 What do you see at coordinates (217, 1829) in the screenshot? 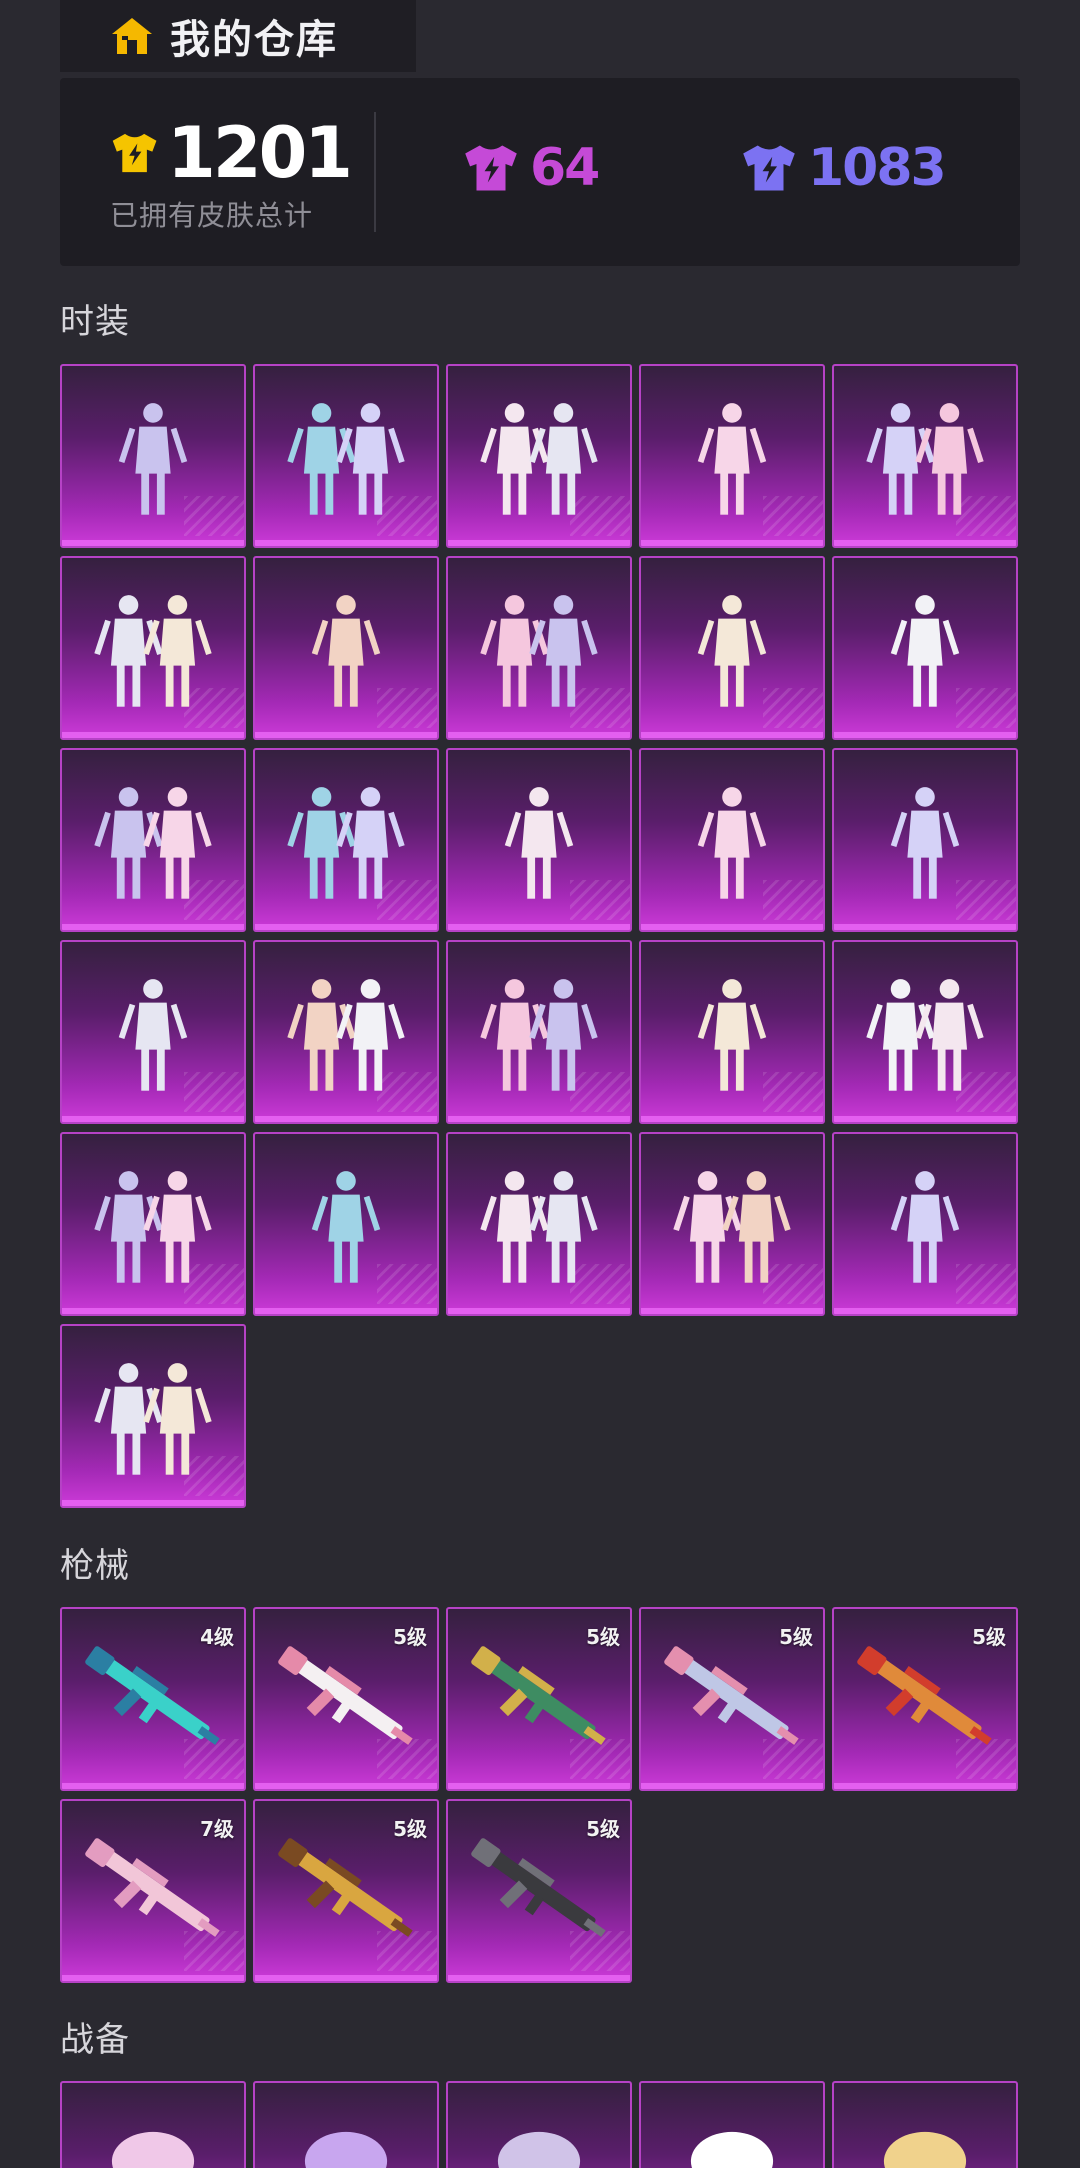
I see `weapon-level-badge: 7级` at bounding box center [217, 1829].